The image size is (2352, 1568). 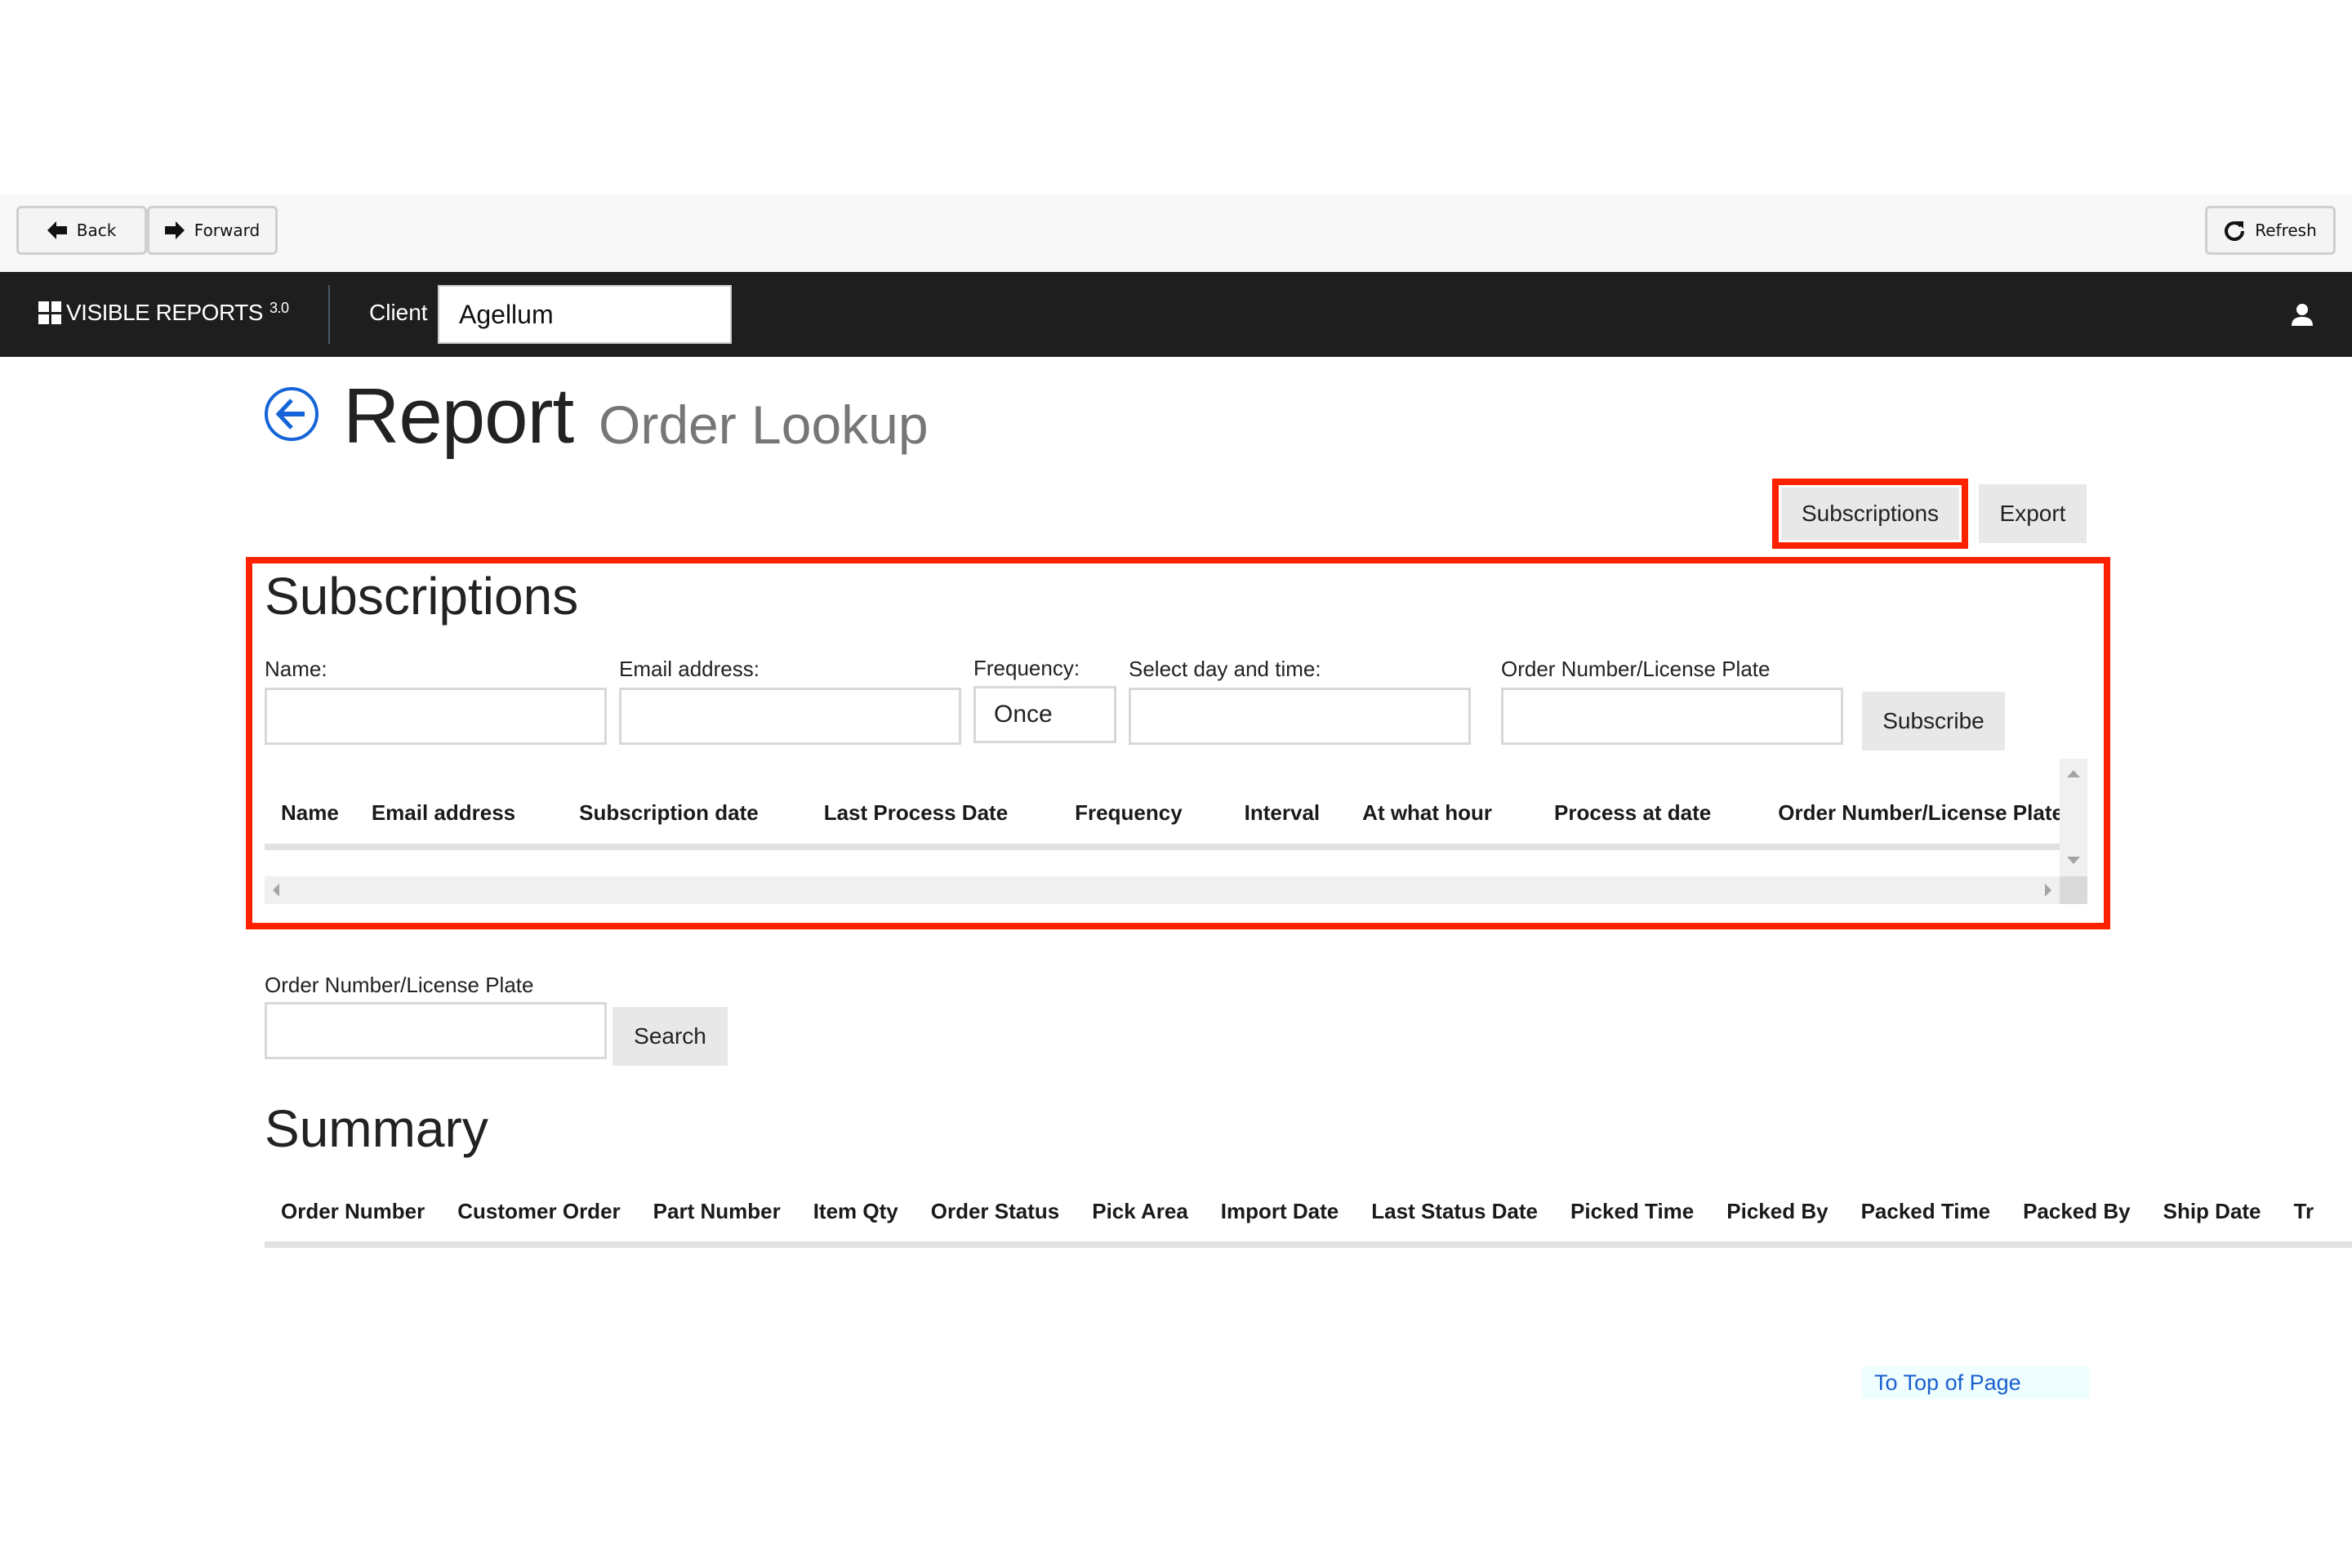 What do you see at coordinates (1143, 813) in the screenshot?
I see `column-header: Frequency` at bounding box center [1143, 813].